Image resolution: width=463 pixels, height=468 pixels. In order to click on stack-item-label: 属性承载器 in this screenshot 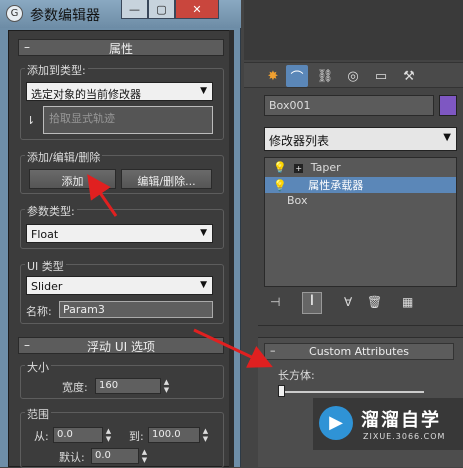, I will do `click(336, 185)`.